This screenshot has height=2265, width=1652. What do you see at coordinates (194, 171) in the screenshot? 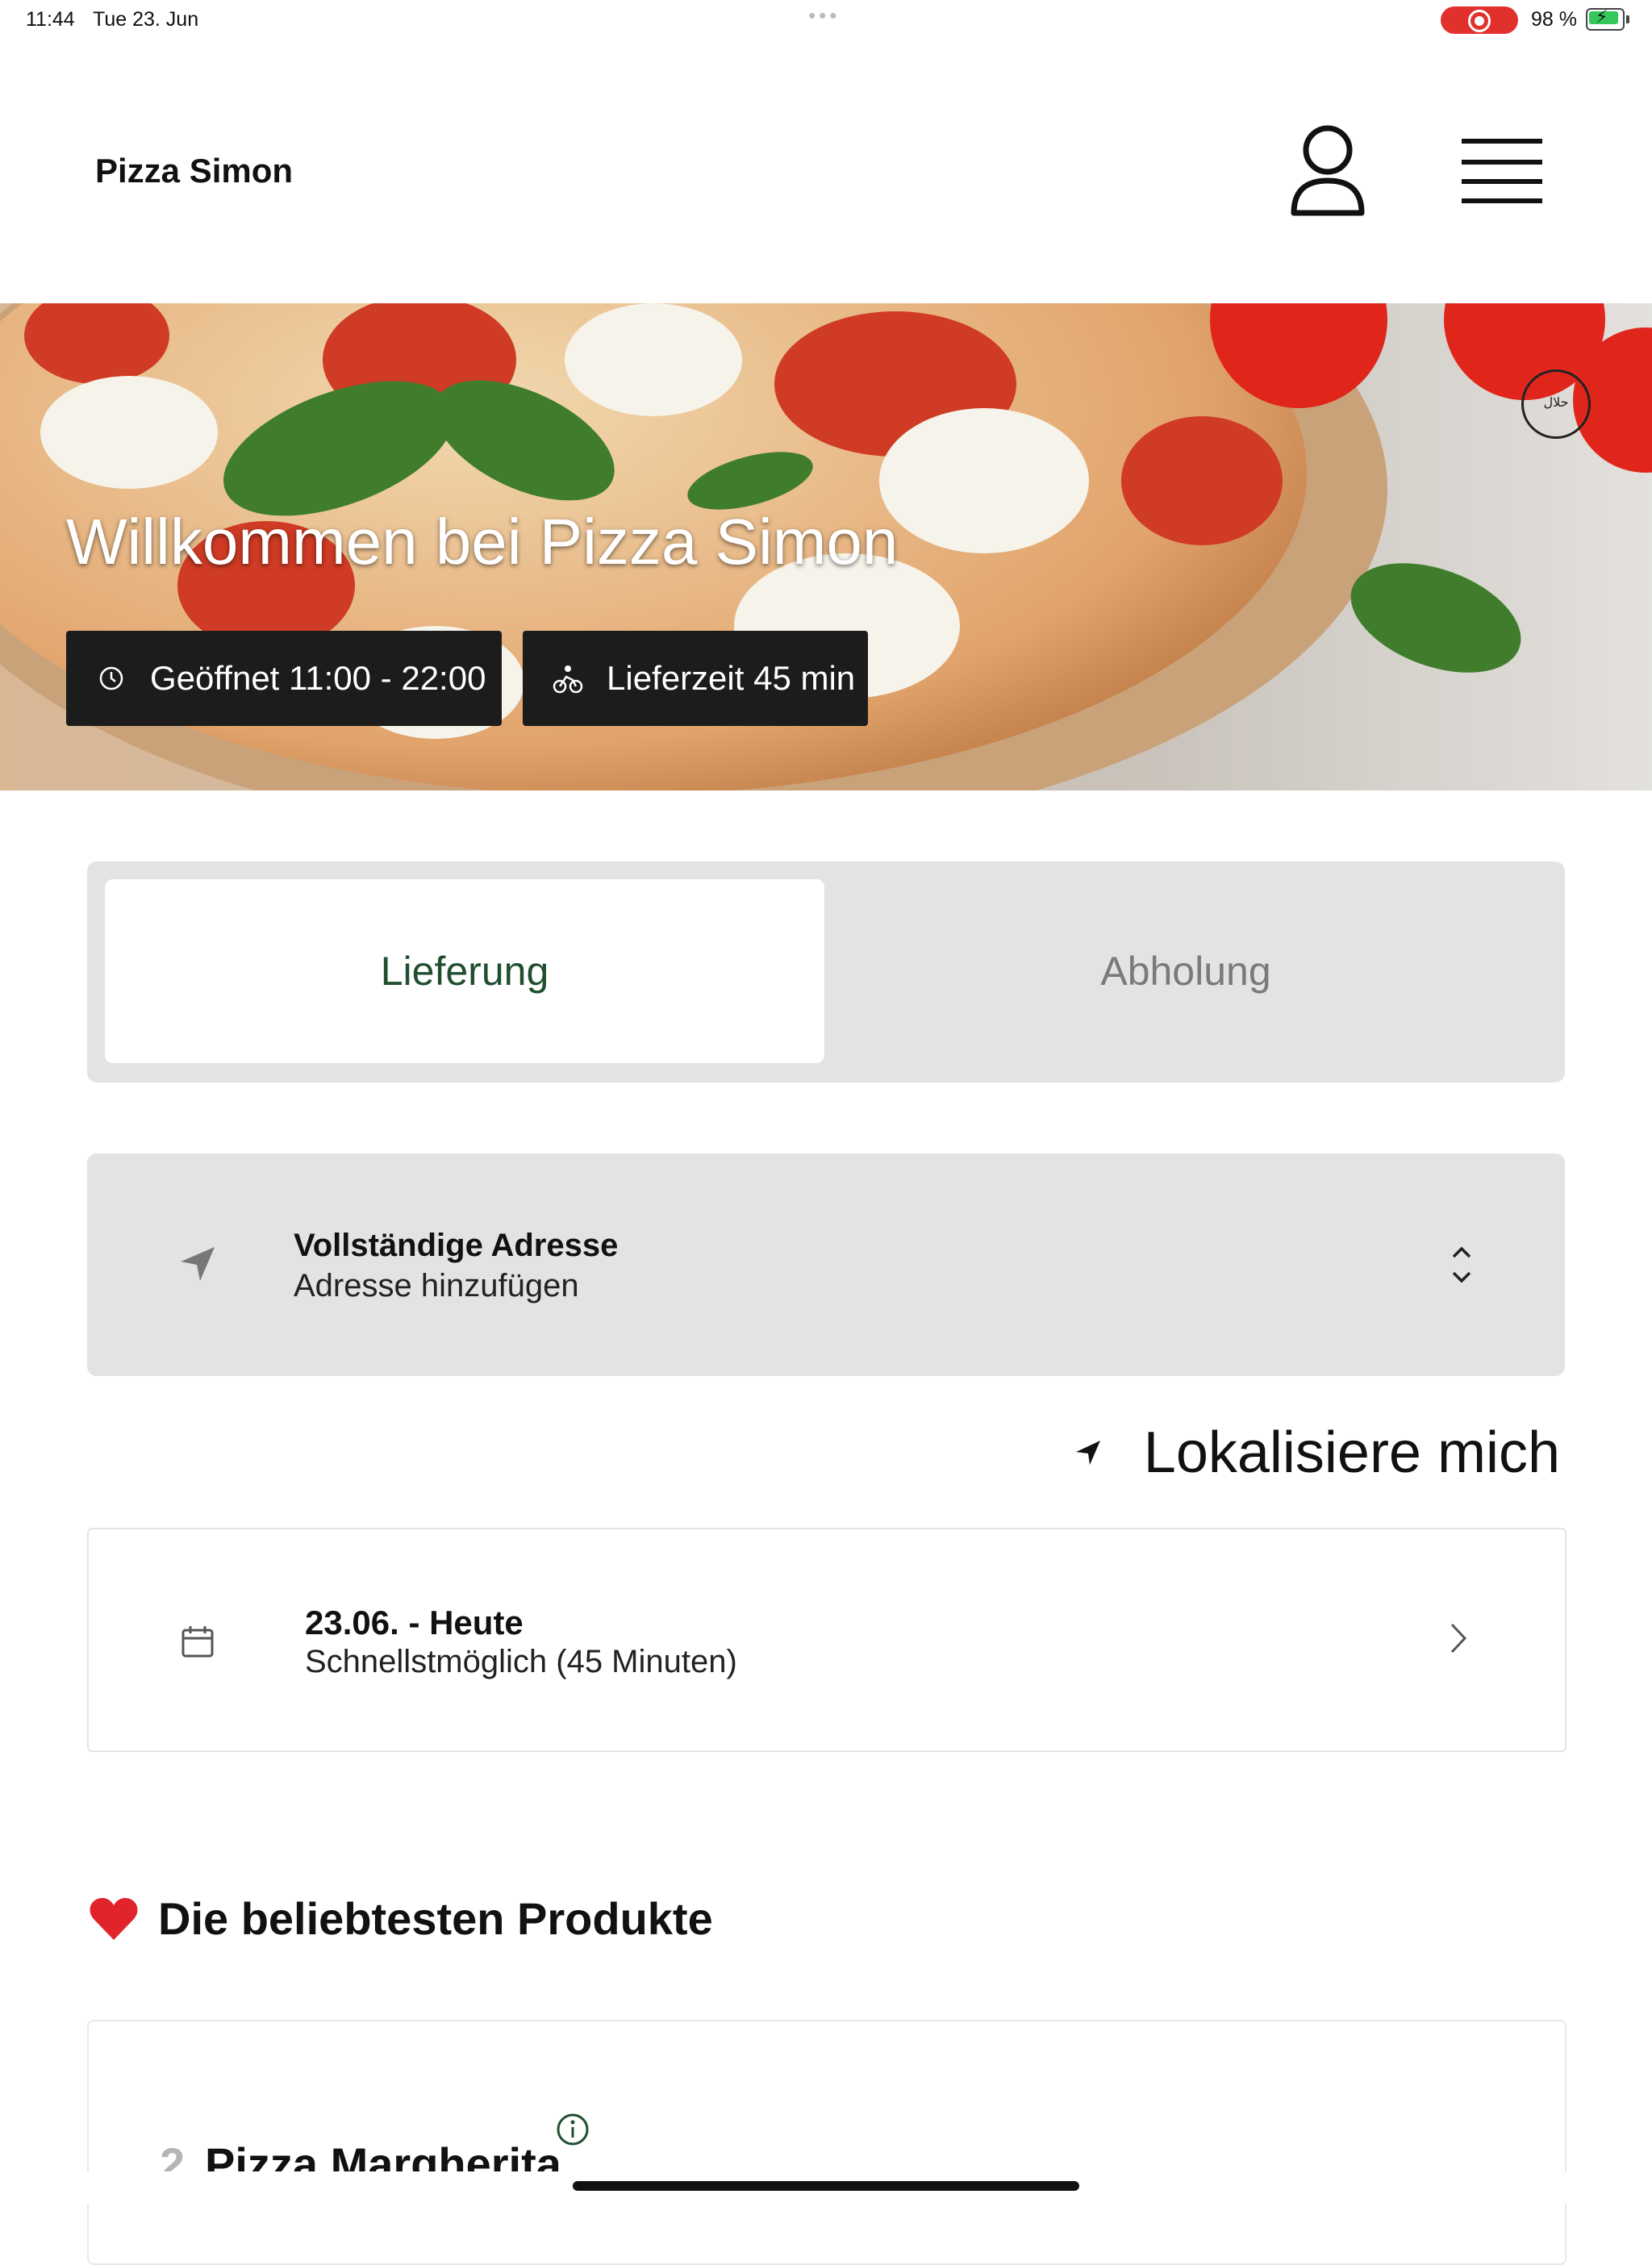
I see `brand-name: Pizza Simon` at bounding box center [194, 171].